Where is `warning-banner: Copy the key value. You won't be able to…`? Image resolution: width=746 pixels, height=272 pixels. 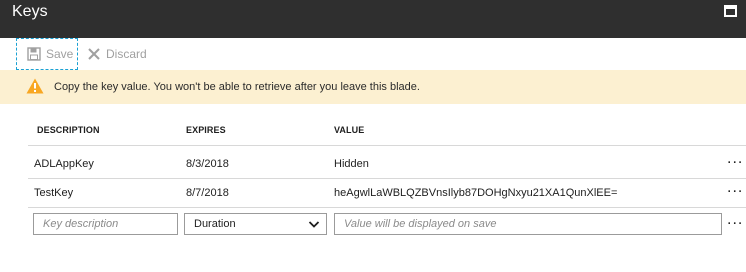 warning-banner: Copy the key value. You won't be able to… is located at coordinates (373, 87).